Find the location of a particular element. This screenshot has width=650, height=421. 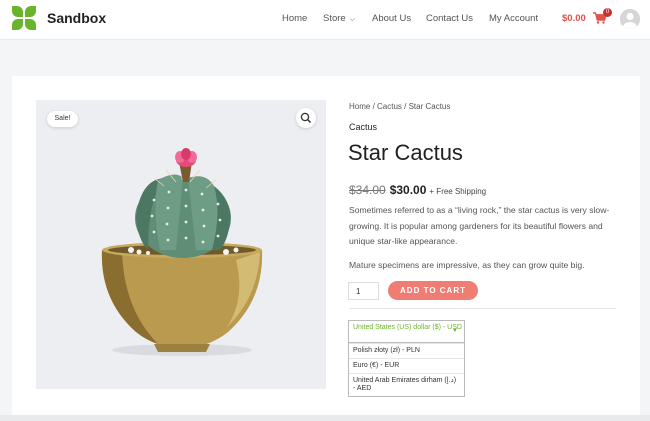

cart-total: $0.00 is located at coordinates (574, 18).